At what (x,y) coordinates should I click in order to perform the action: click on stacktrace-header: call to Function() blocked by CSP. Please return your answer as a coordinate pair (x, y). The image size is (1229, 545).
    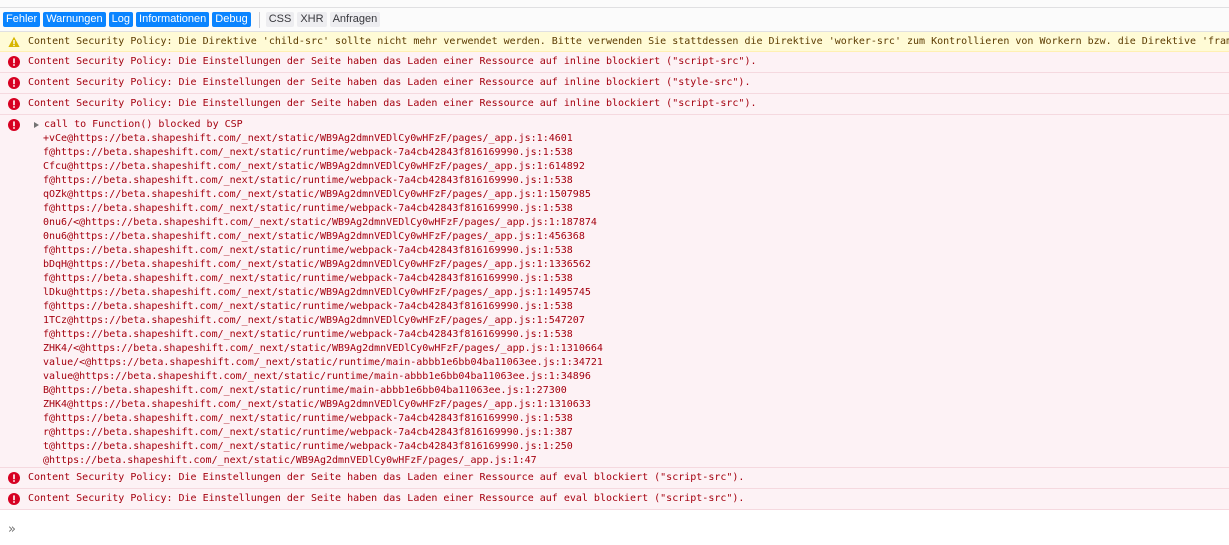
    Looking at the image, I should click on (315, 125).